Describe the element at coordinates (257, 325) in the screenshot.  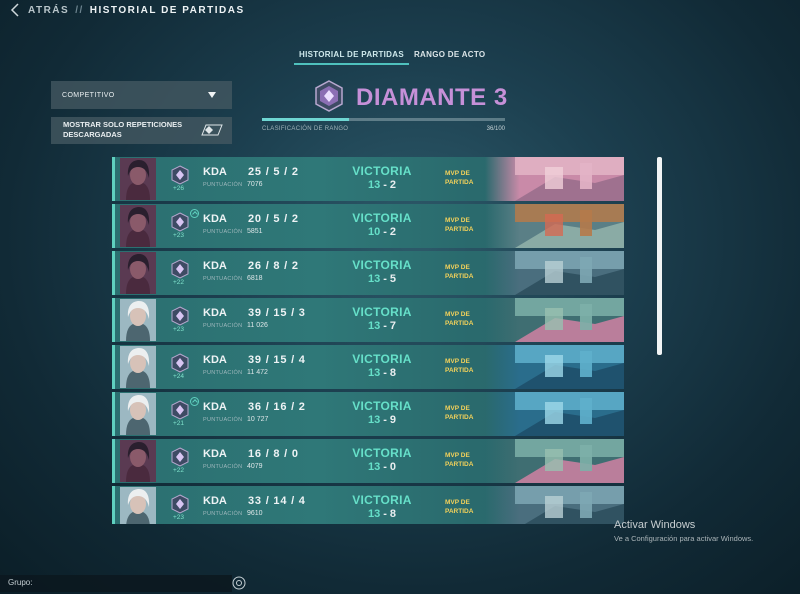
I see `score-value: 11 026` at that location.